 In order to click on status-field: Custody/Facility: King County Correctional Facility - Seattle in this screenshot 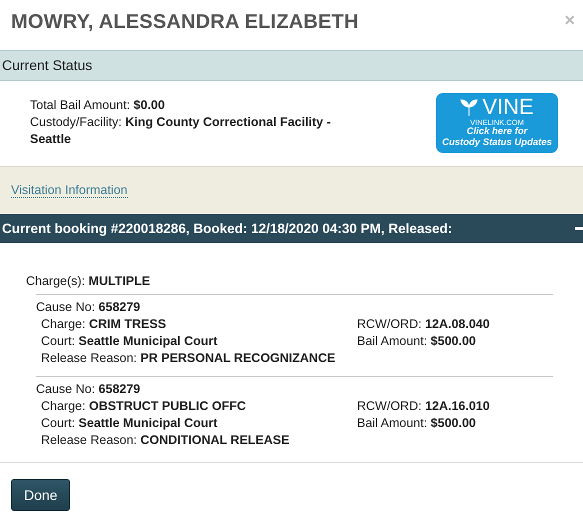, I will do `click(185, 131)`.